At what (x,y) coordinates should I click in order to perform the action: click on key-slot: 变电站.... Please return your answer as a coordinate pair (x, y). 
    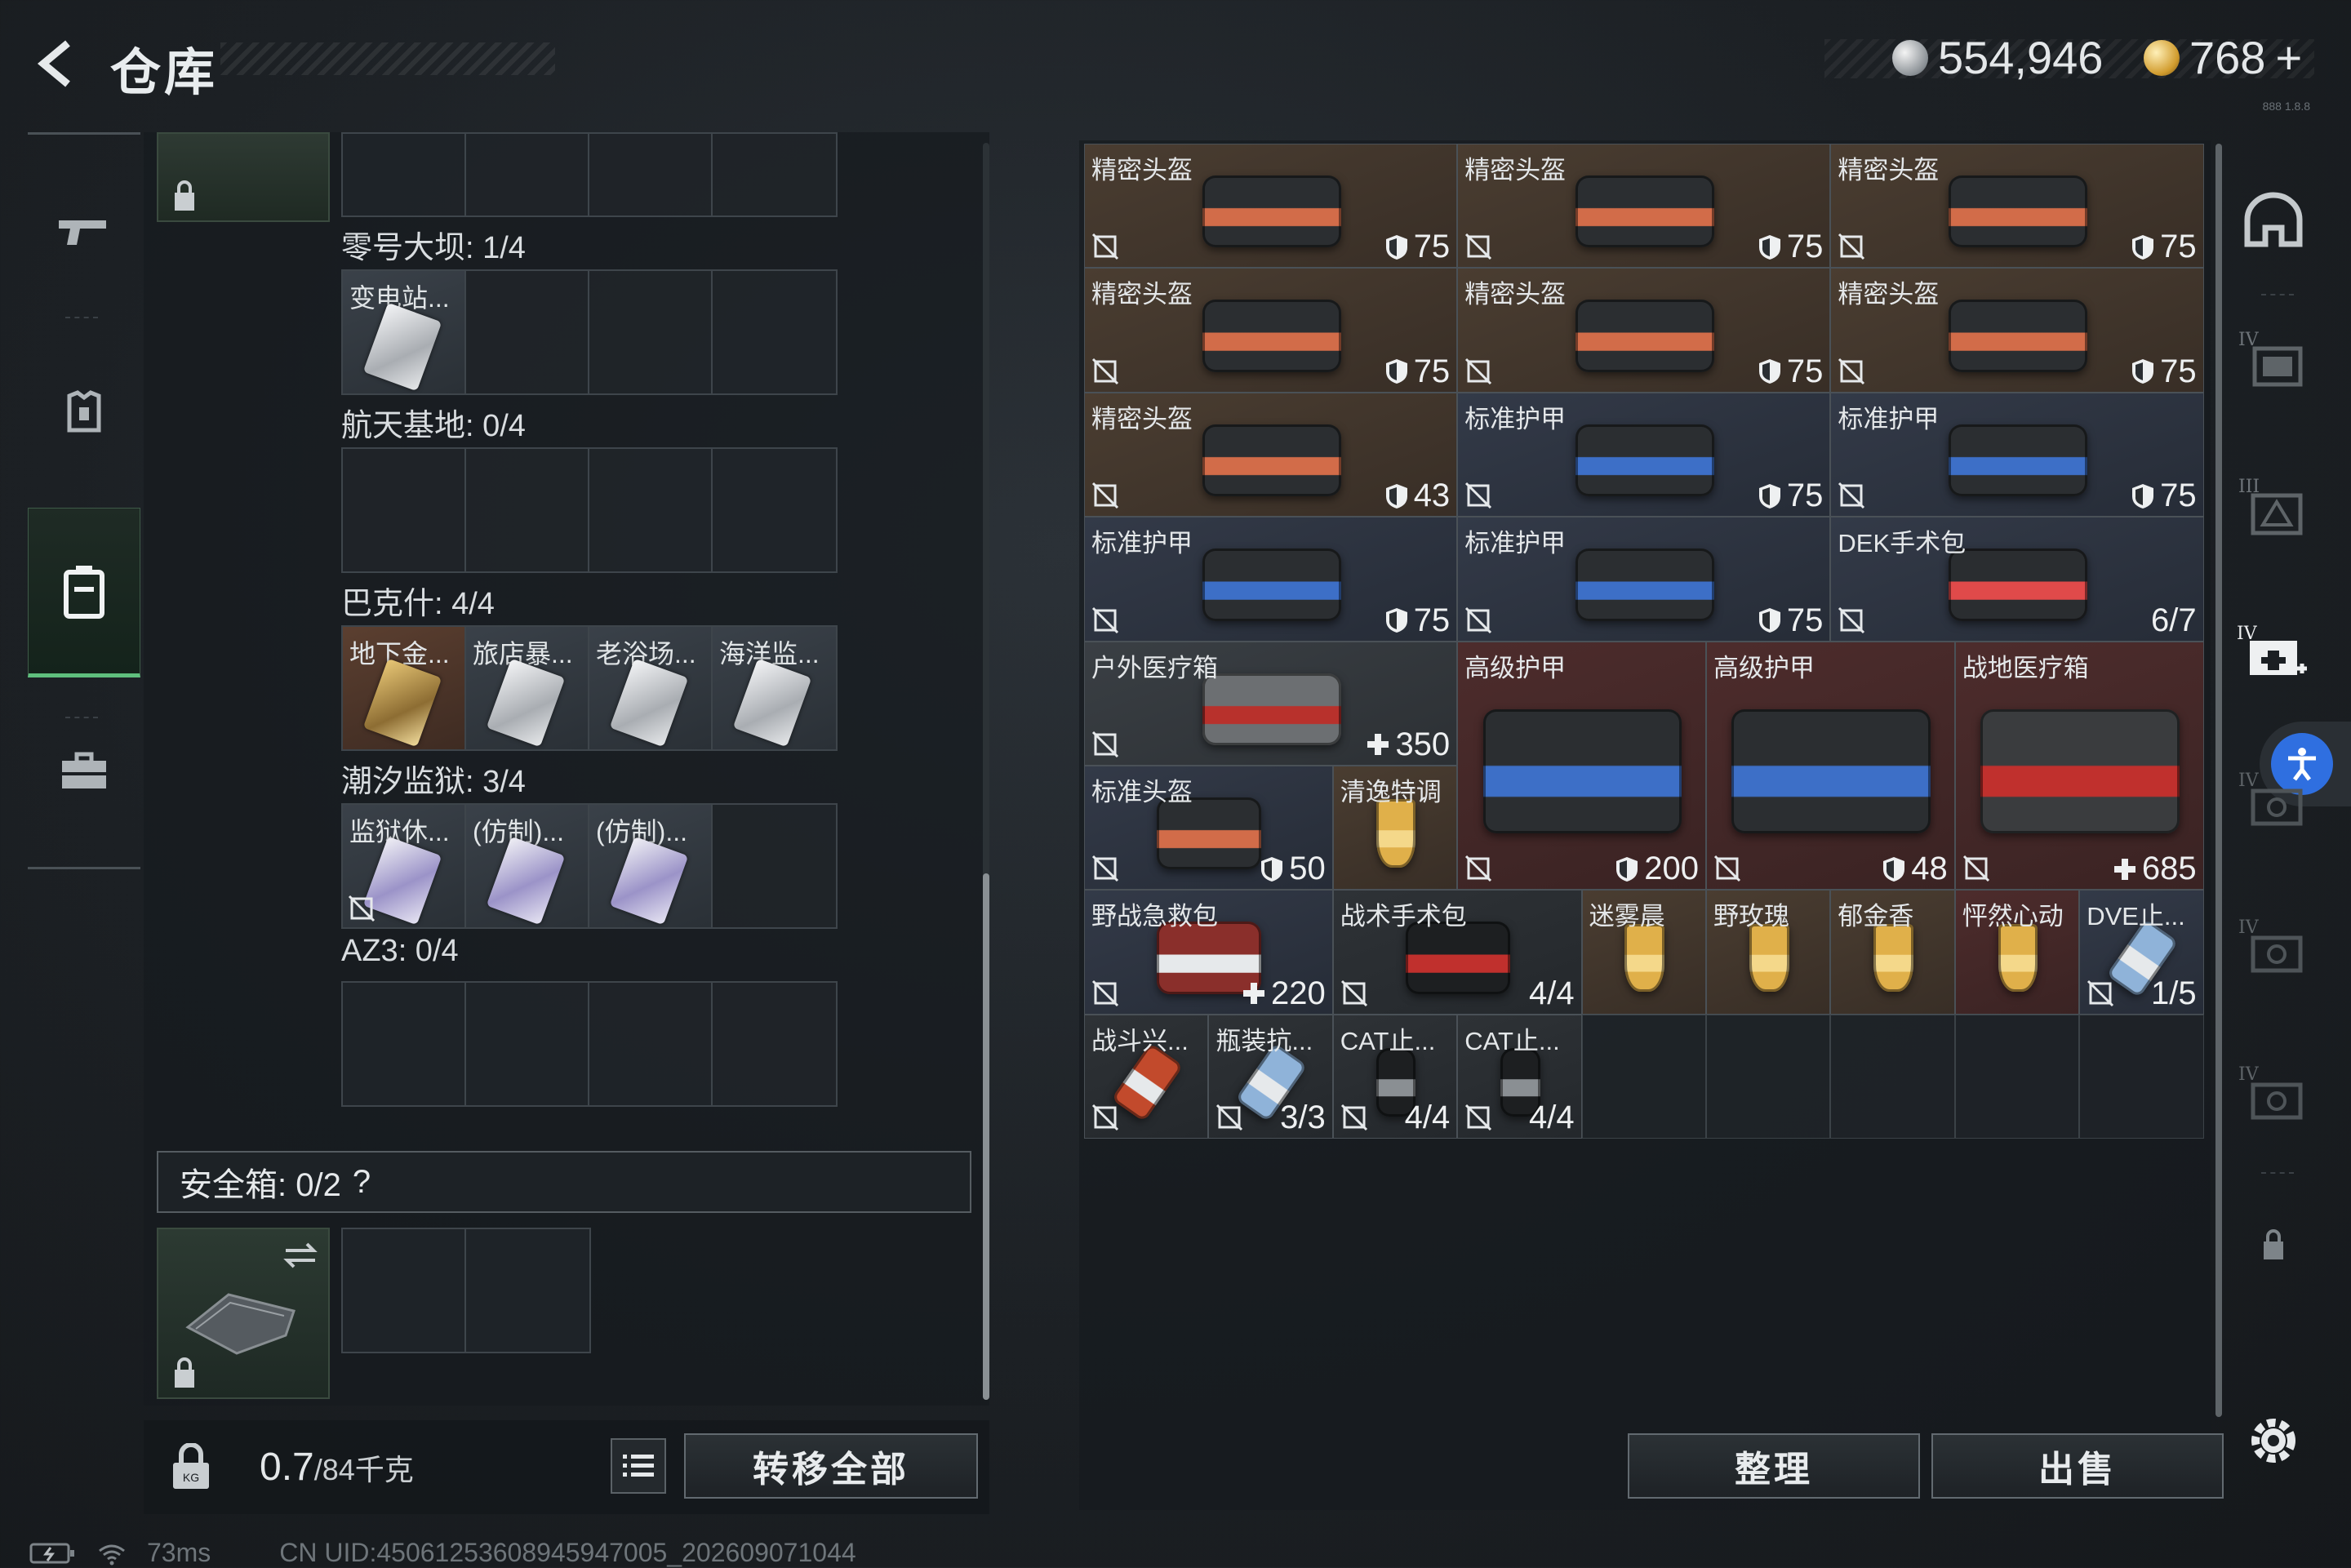
    Looking at the image, I should click on (404, 332).